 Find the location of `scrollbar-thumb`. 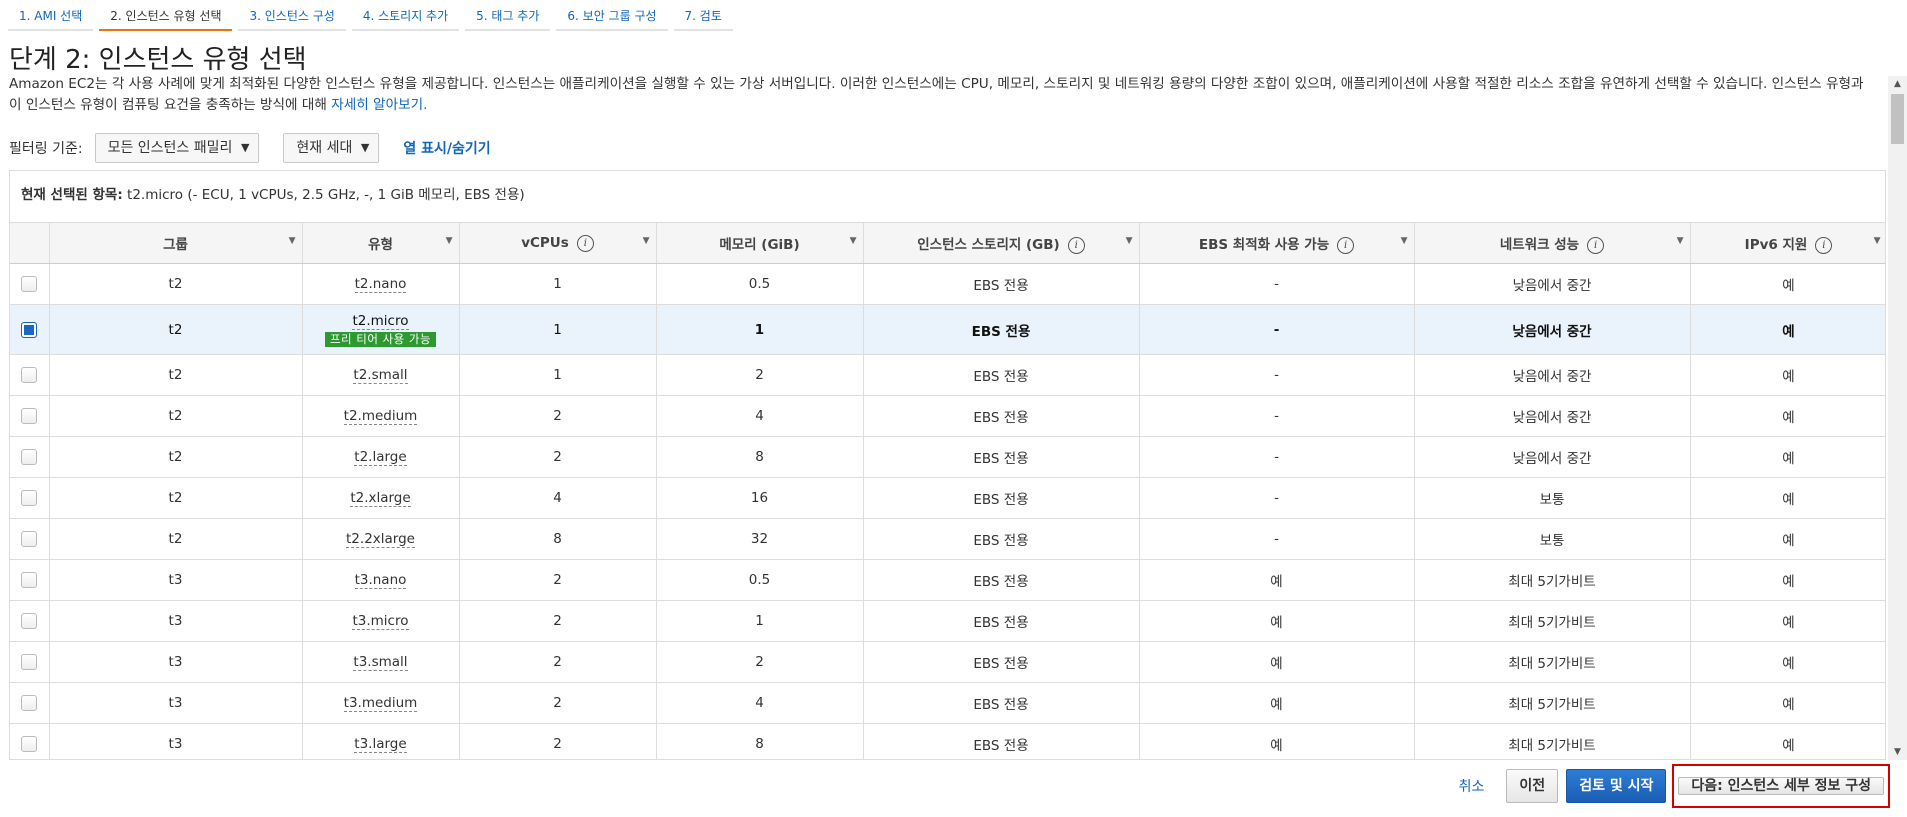

scrollbar-thumb is located at coordinates (1897, 119).